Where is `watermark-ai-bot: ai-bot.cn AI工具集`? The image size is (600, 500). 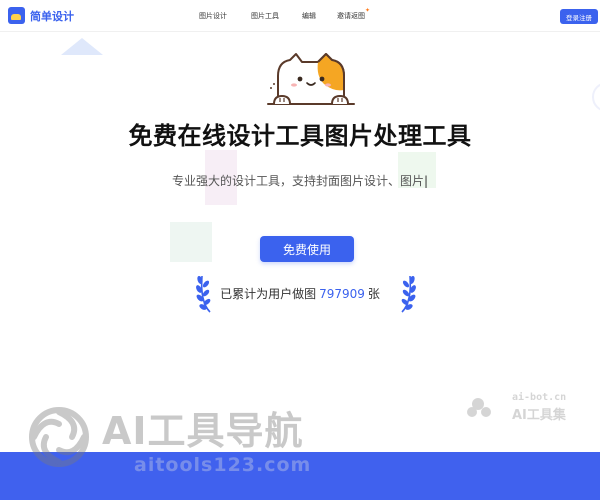
watermark-ai-bot: ai-bot.cn AI工具集 is located at coordinates (531, 407).